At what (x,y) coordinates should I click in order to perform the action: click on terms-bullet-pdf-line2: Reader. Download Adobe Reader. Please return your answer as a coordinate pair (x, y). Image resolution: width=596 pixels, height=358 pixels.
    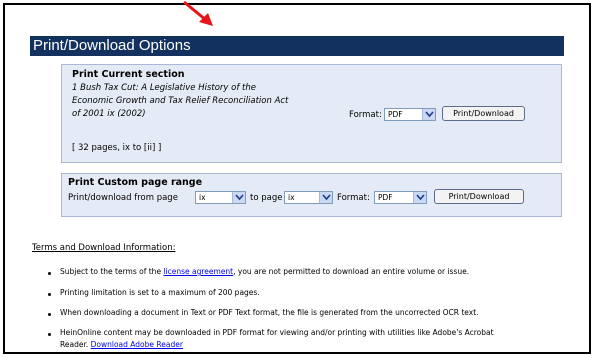
    Looking at the image, I should click on (121, 344).